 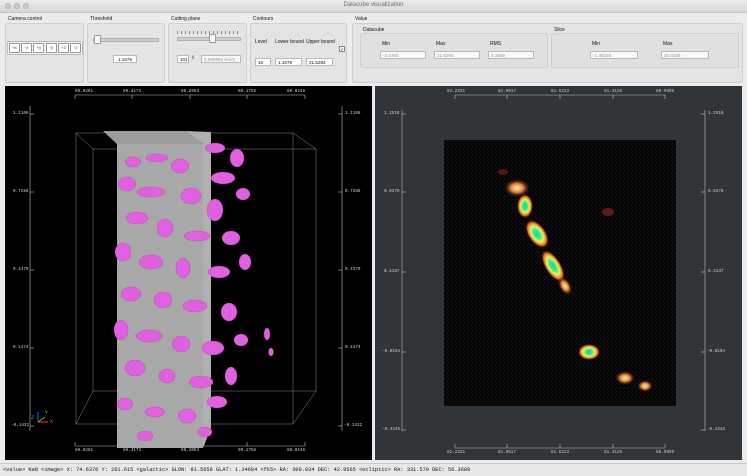 I want to click on velocity-field: 0.665855 Km/s, so click(x=221, y=59).